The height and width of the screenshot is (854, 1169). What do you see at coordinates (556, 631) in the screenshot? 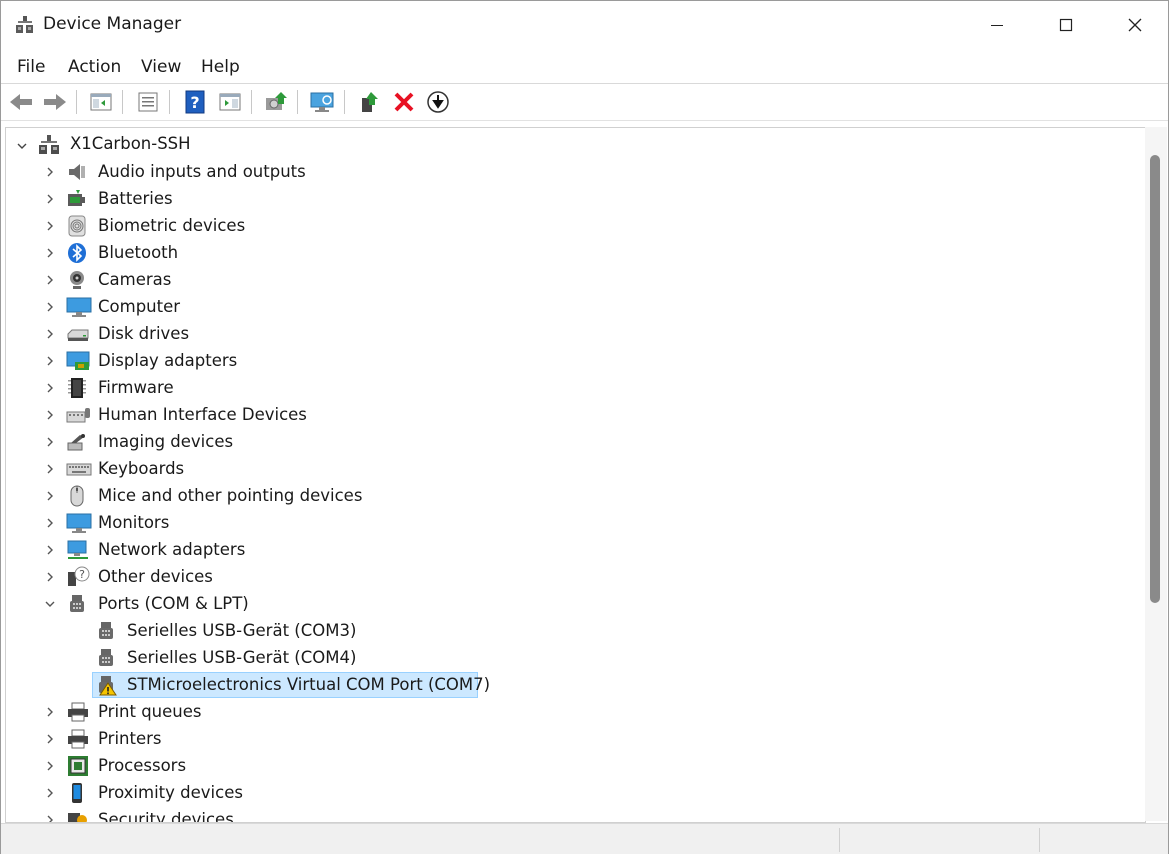
I see `tree-device-row: Serielles USB-Gerät (COM3)` at bounding box center [556, 631].